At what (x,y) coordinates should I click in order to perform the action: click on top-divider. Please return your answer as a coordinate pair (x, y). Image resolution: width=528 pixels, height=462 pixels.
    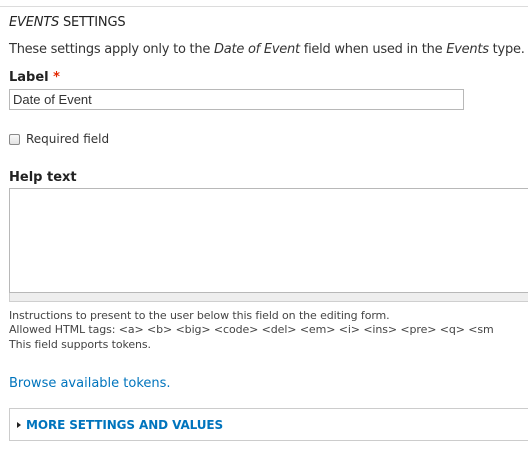
    Looking at the image, I should click on (264, 6).